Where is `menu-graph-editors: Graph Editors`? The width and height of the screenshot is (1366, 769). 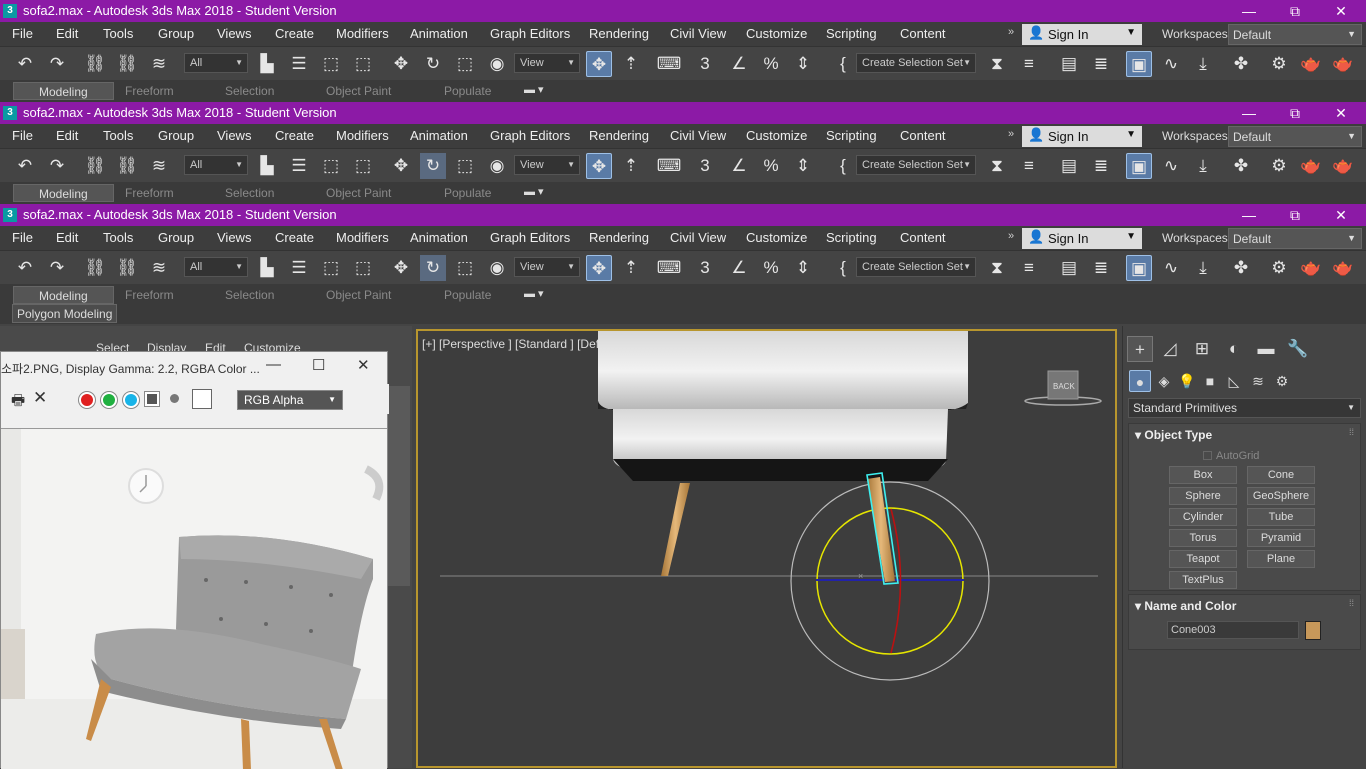
menu-graph-editors: Graph Editors is located at coordinates (530, 237).